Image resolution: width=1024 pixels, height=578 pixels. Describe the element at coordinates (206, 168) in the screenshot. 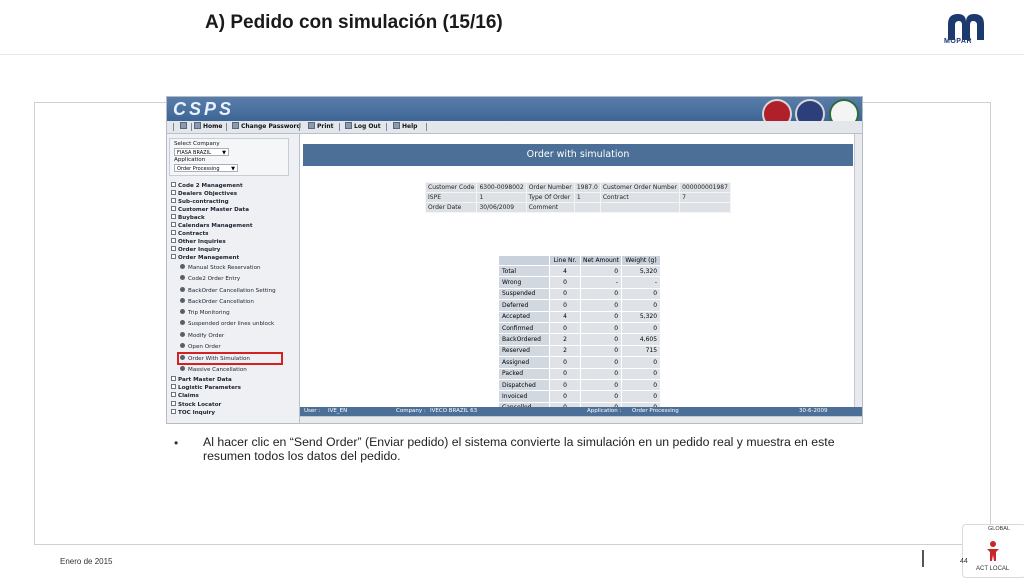

I see `application-select: Order Processing ▼` at that location.